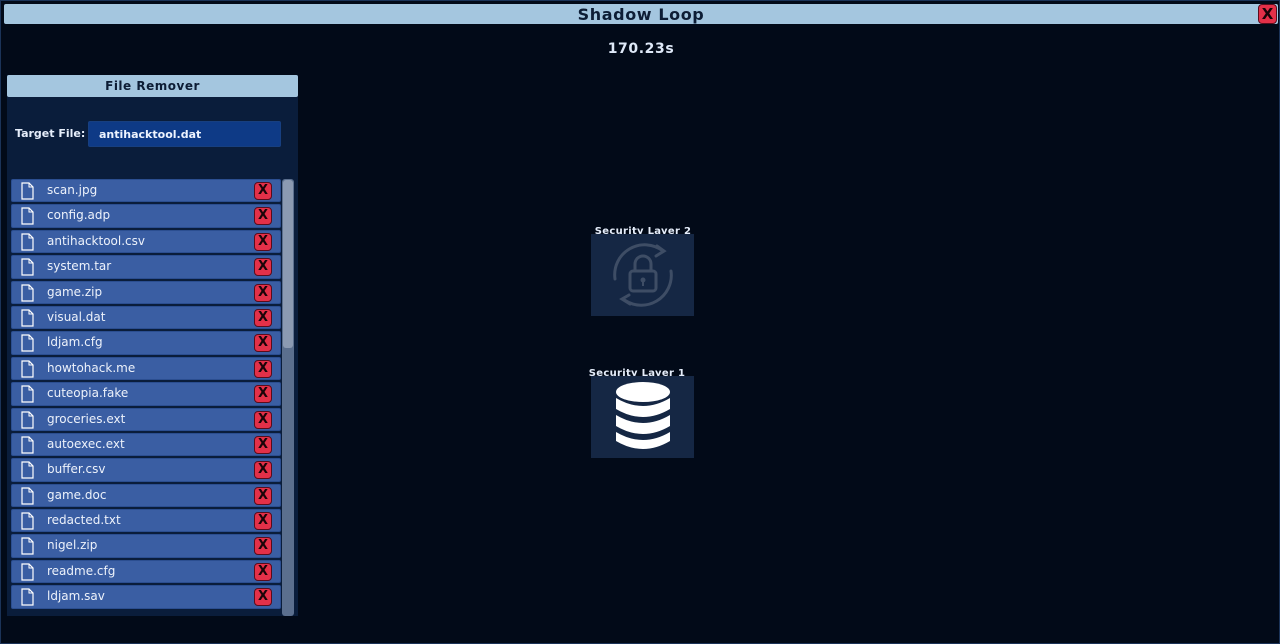 This screenshot has height=644, width=1280. Describe the element at coordinates (146, 216) in the screenshot. I see `file-row: config.adp X` at that location.